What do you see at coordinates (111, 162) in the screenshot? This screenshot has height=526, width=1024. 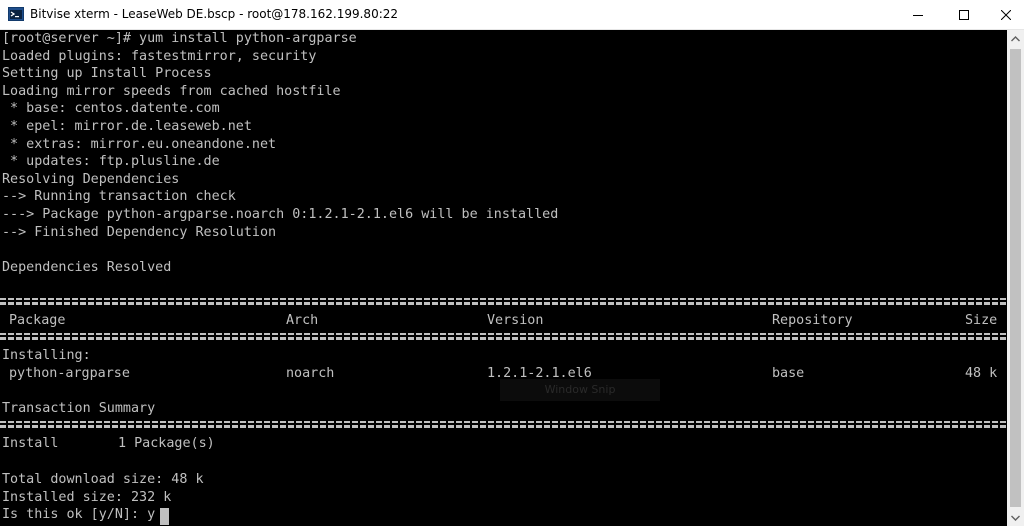 I see `terminal-line: * updates: ftp.plusline.de` at bounding box center [111, 162].